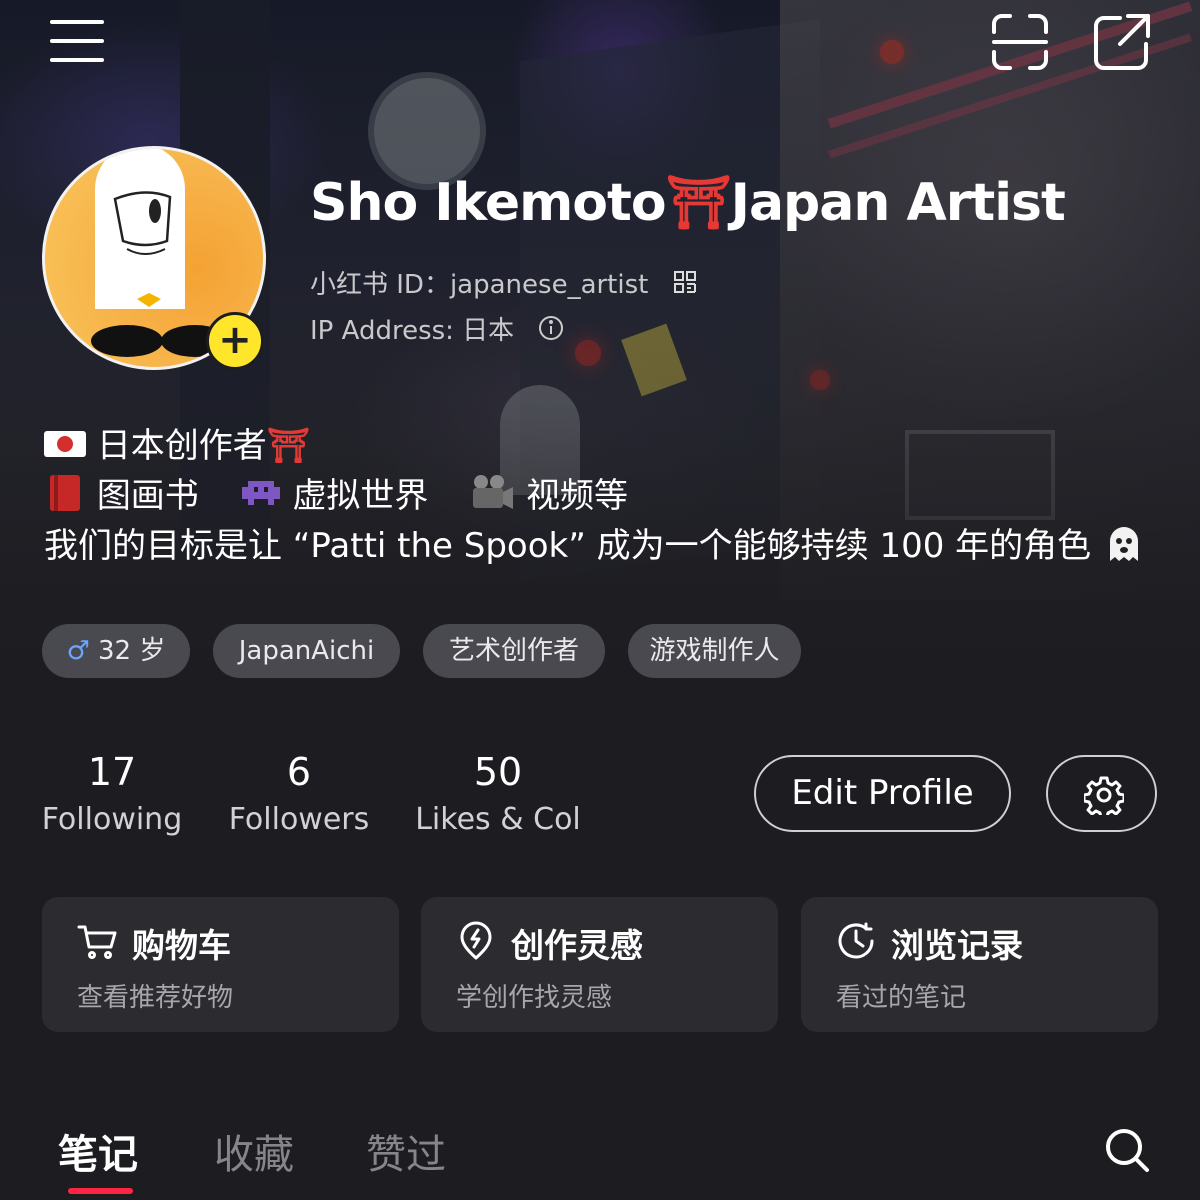  I want to click on card-title: 创作灵感, so click(577, 945).